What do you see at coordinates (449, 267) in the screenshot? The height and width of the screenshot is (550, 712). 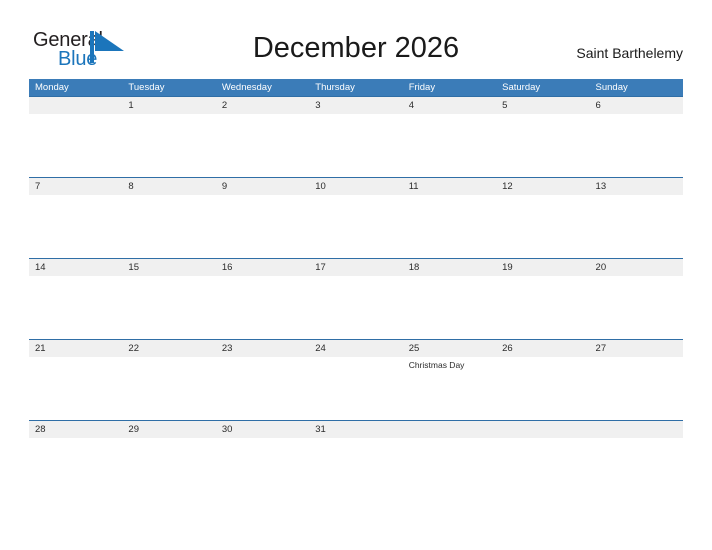 I see `day-number: 18` at bounding box center [449, 267].